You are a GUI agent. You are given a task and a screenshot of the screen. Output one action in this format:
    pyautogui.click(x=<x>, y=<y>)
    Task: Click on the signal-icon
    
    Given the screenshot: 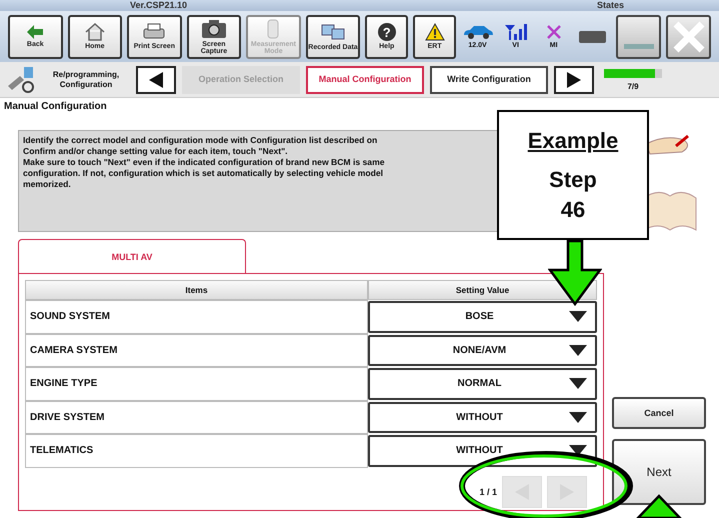 What is the action you would take?
    pyautogui.click(x=516, y=32)
    